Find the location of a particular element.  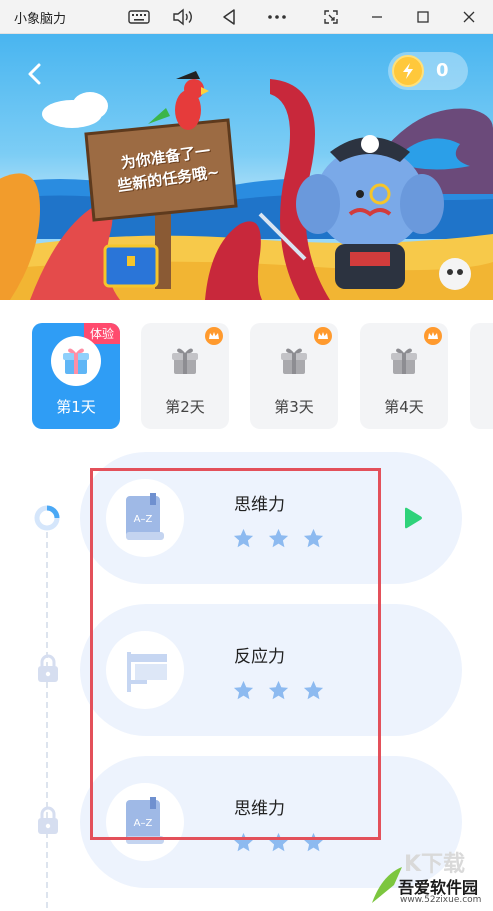

day-label: 第4天 is located at coordinates (404, 407).